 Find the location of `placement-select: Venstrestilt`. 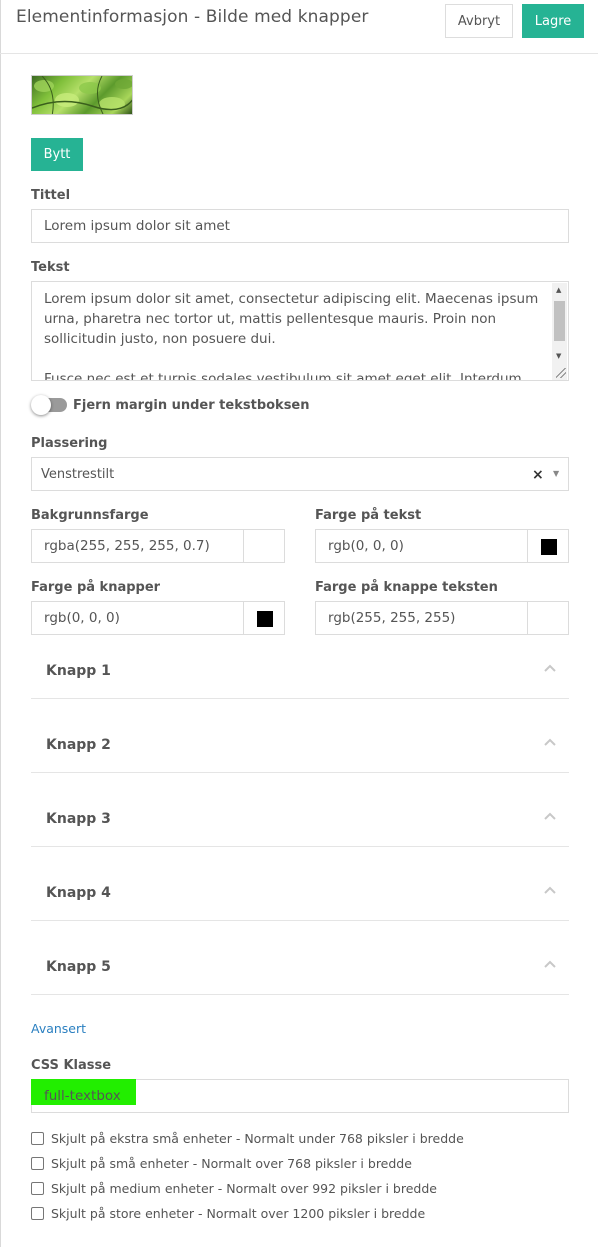

placement-select: Venstrestilt is located at coordinates (300, 474).